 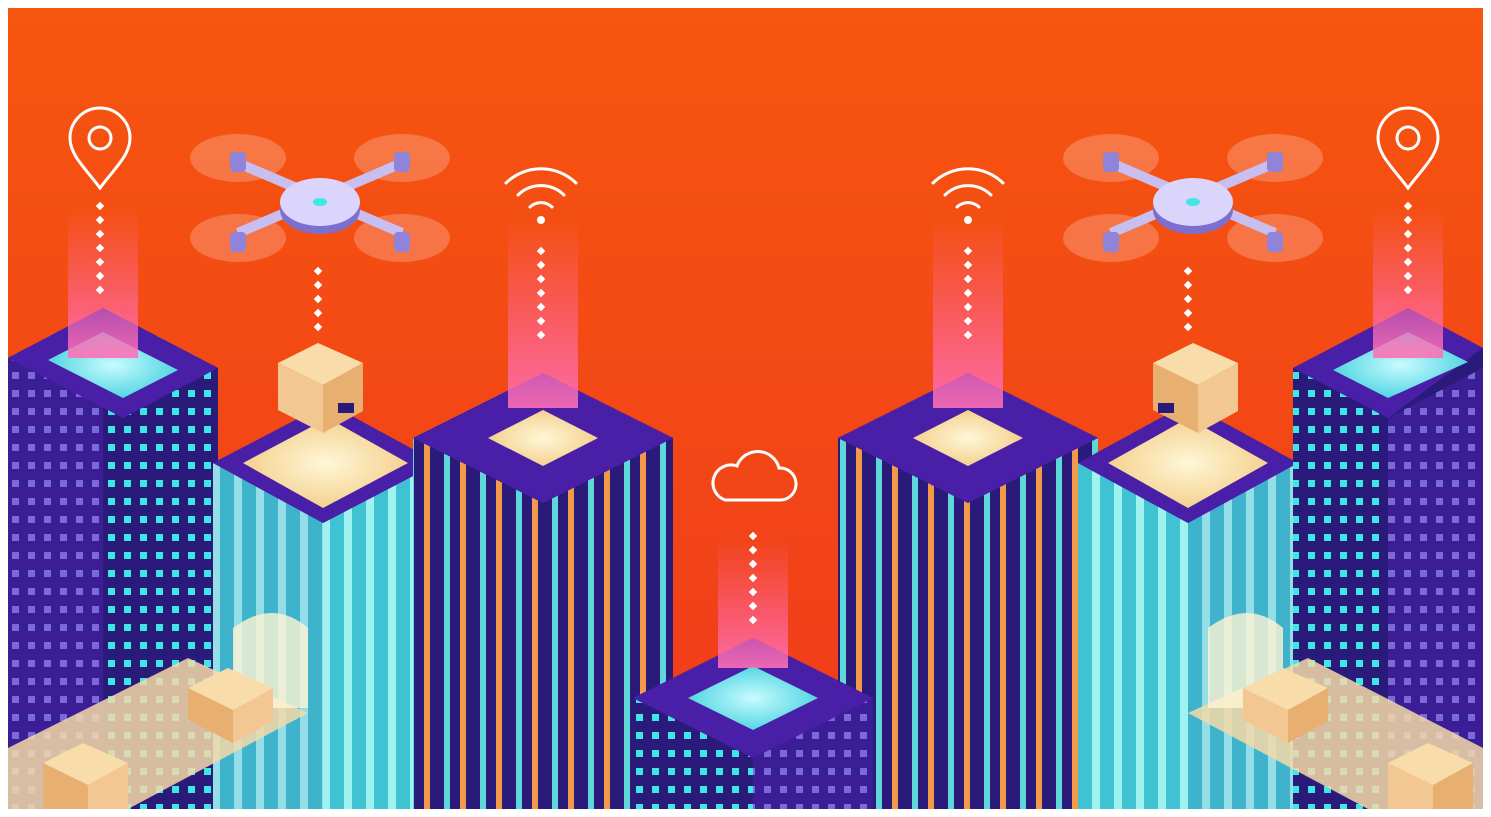 I want to click on right-striped-tower, so click(x=968, y=591).